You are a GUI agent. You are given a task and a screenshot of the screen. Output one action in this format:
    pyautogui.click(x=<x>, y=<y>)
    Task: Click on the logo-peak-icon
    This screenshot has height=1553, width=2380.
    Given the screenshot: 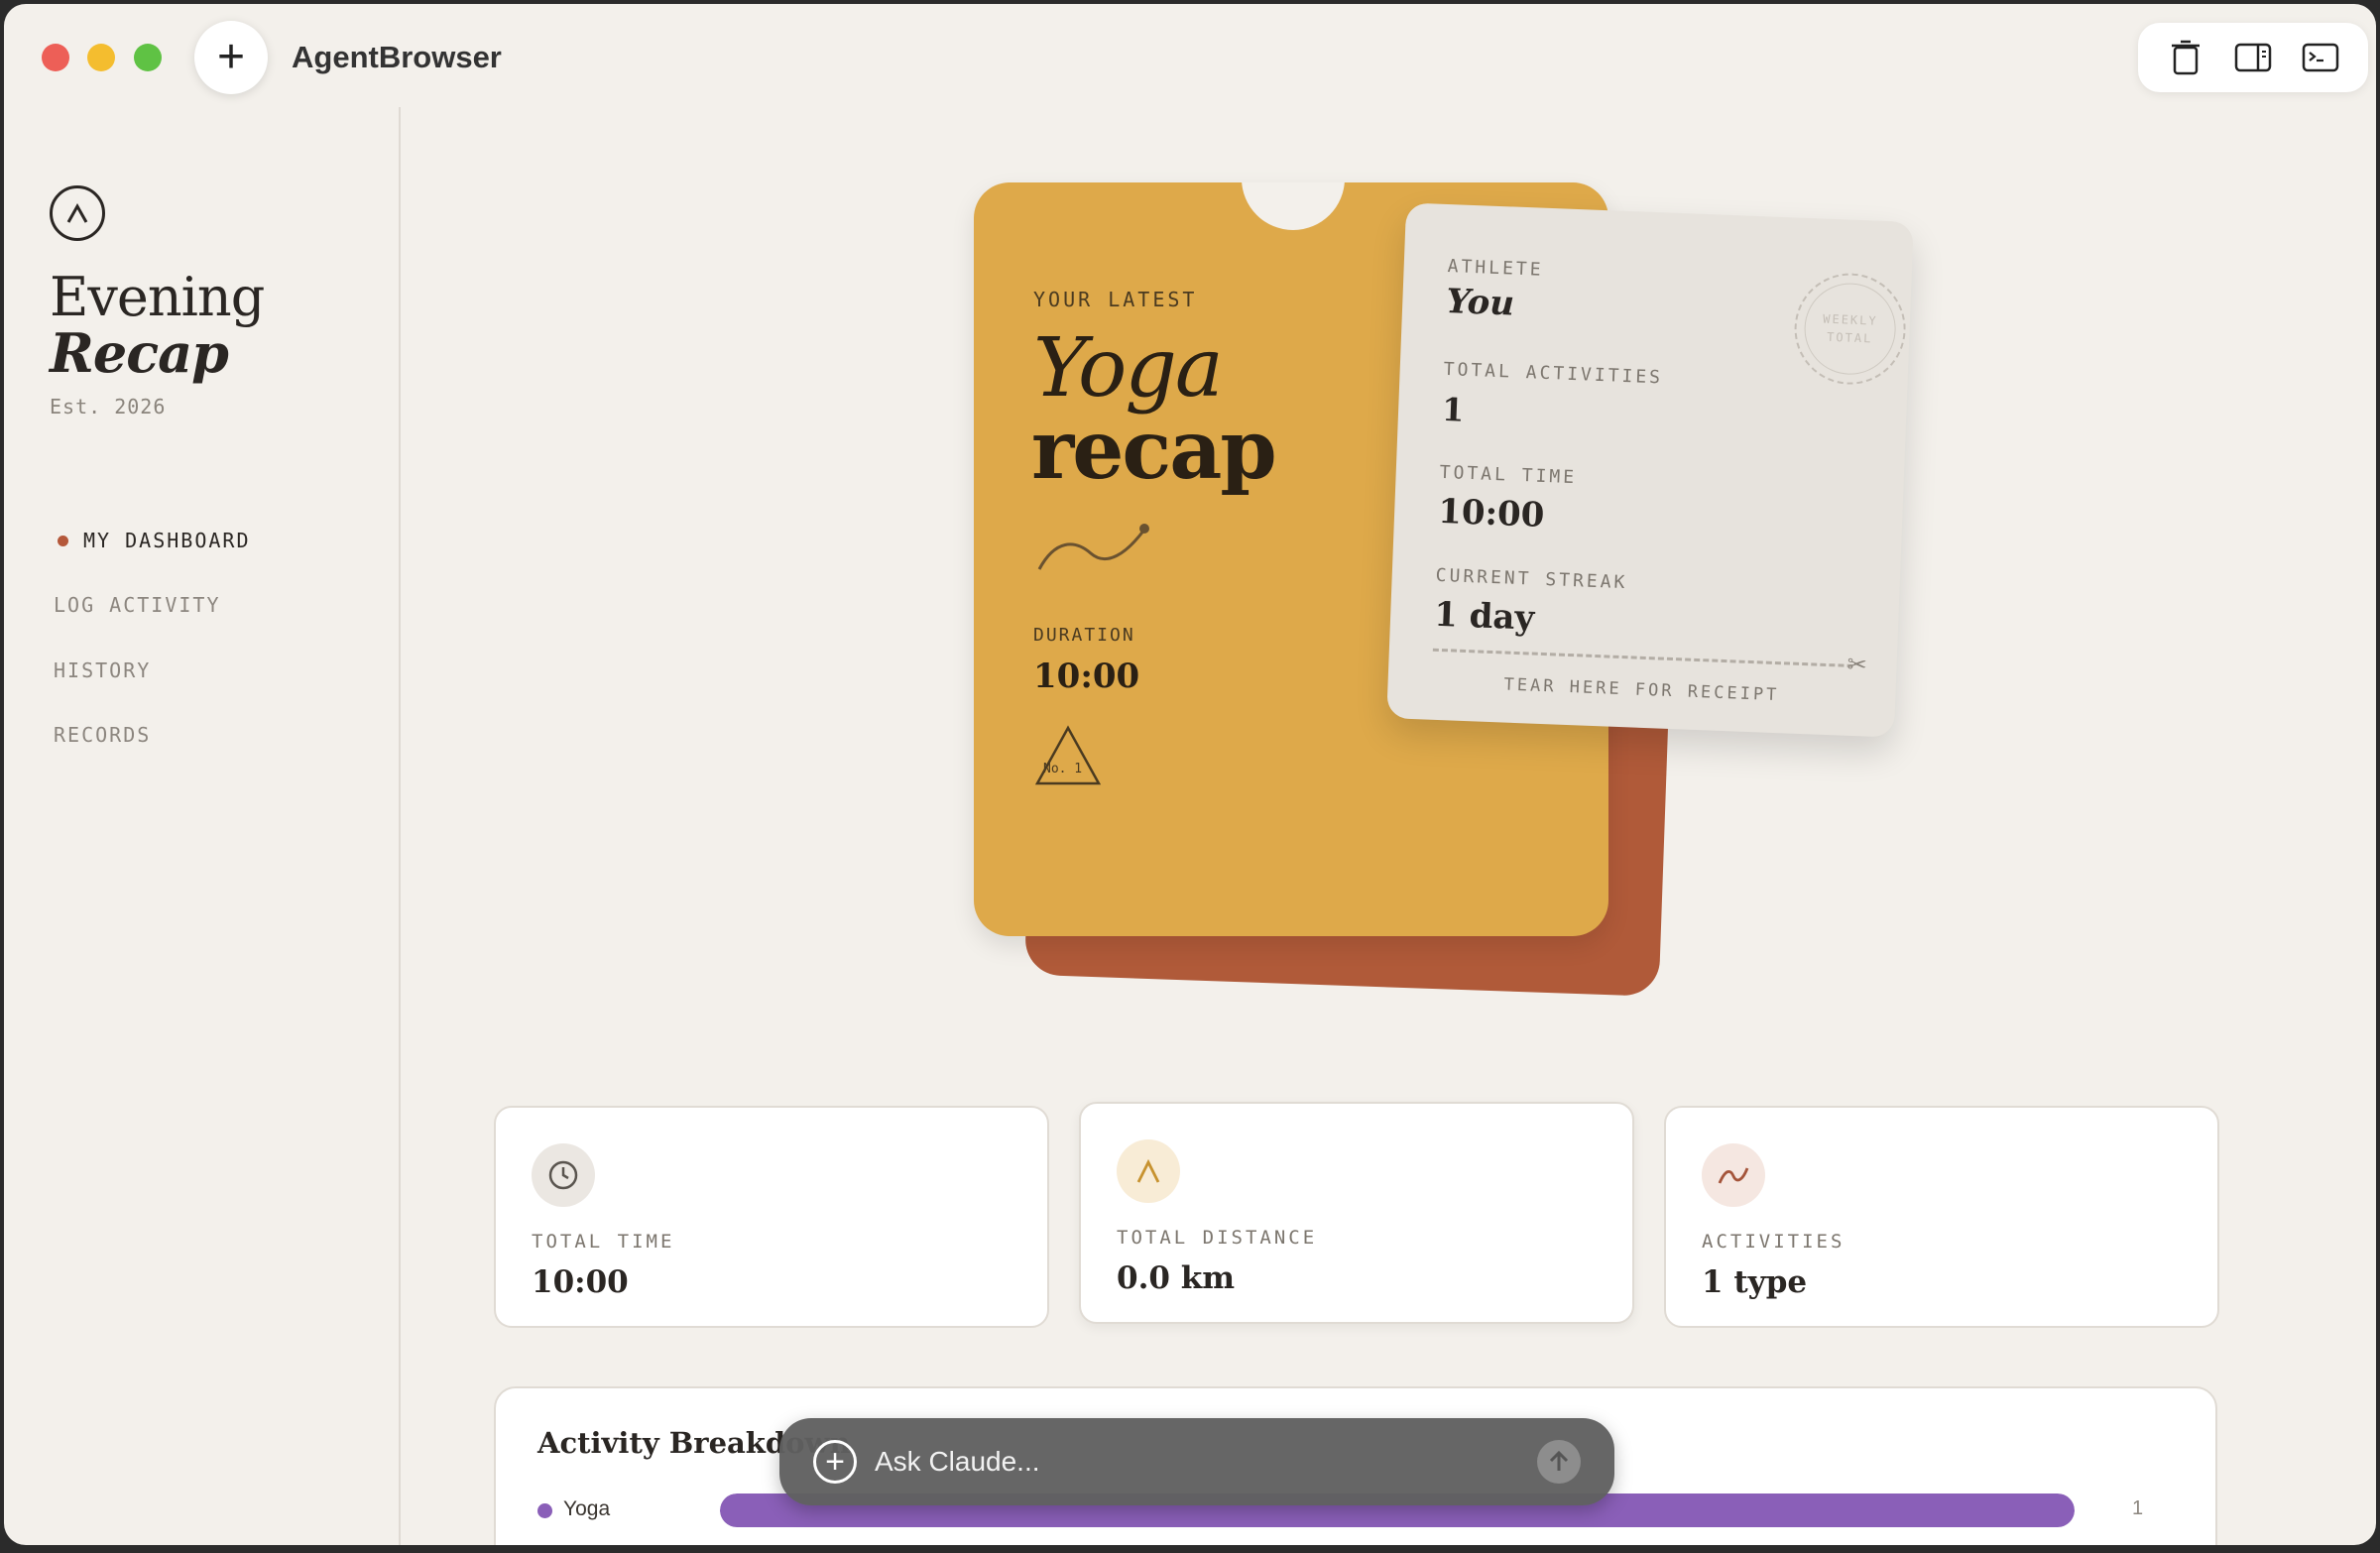 What is the action you would take?
    pyautogui.click(x=77, y=213)
    